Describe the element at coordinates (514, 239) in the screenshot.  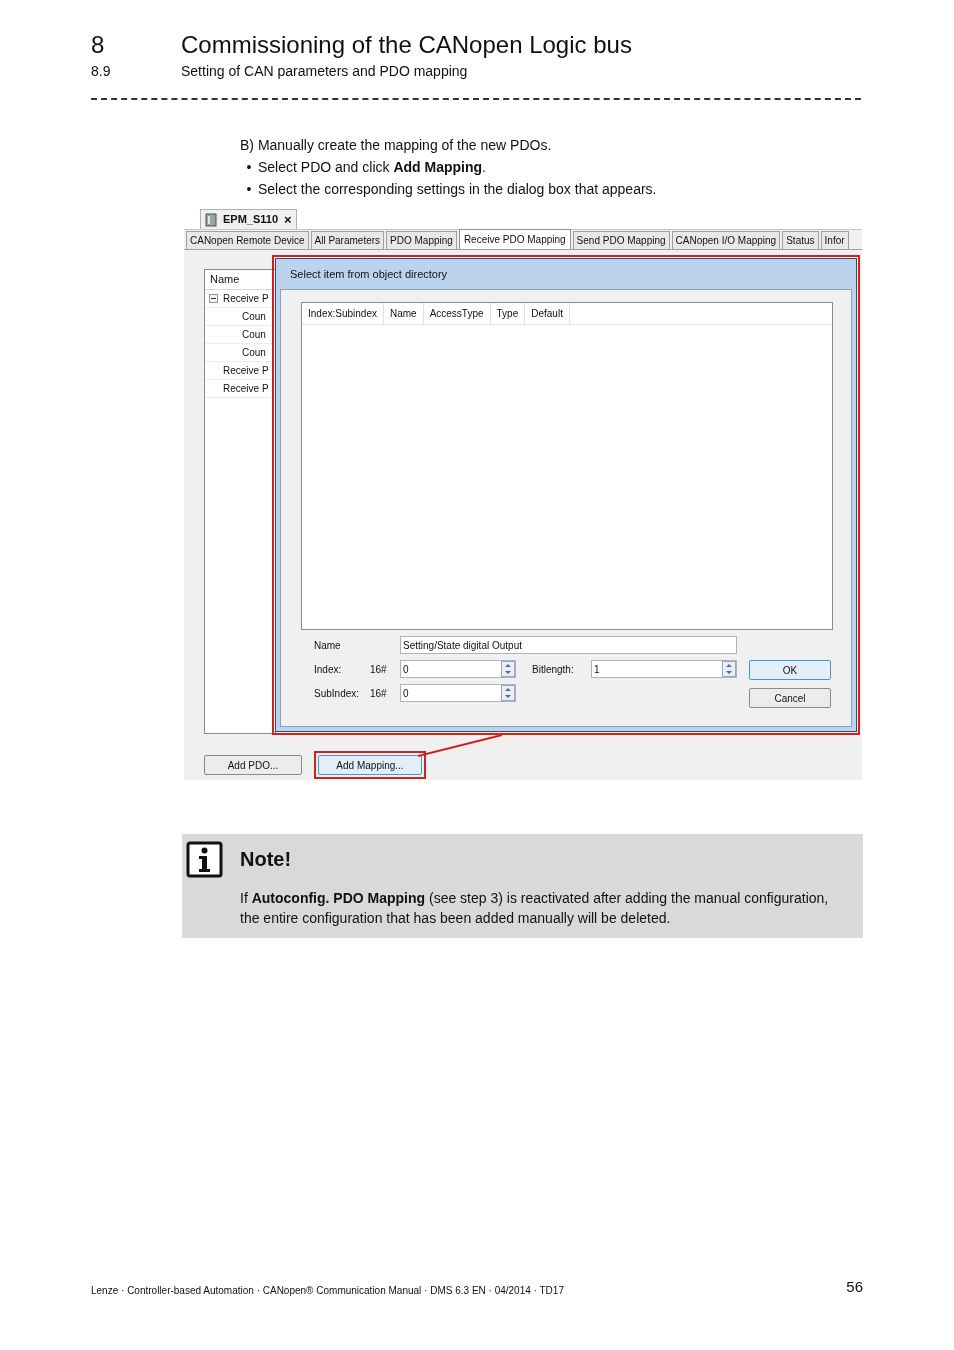
I see `editor-tab: Receive PDO Mapping` at that location.